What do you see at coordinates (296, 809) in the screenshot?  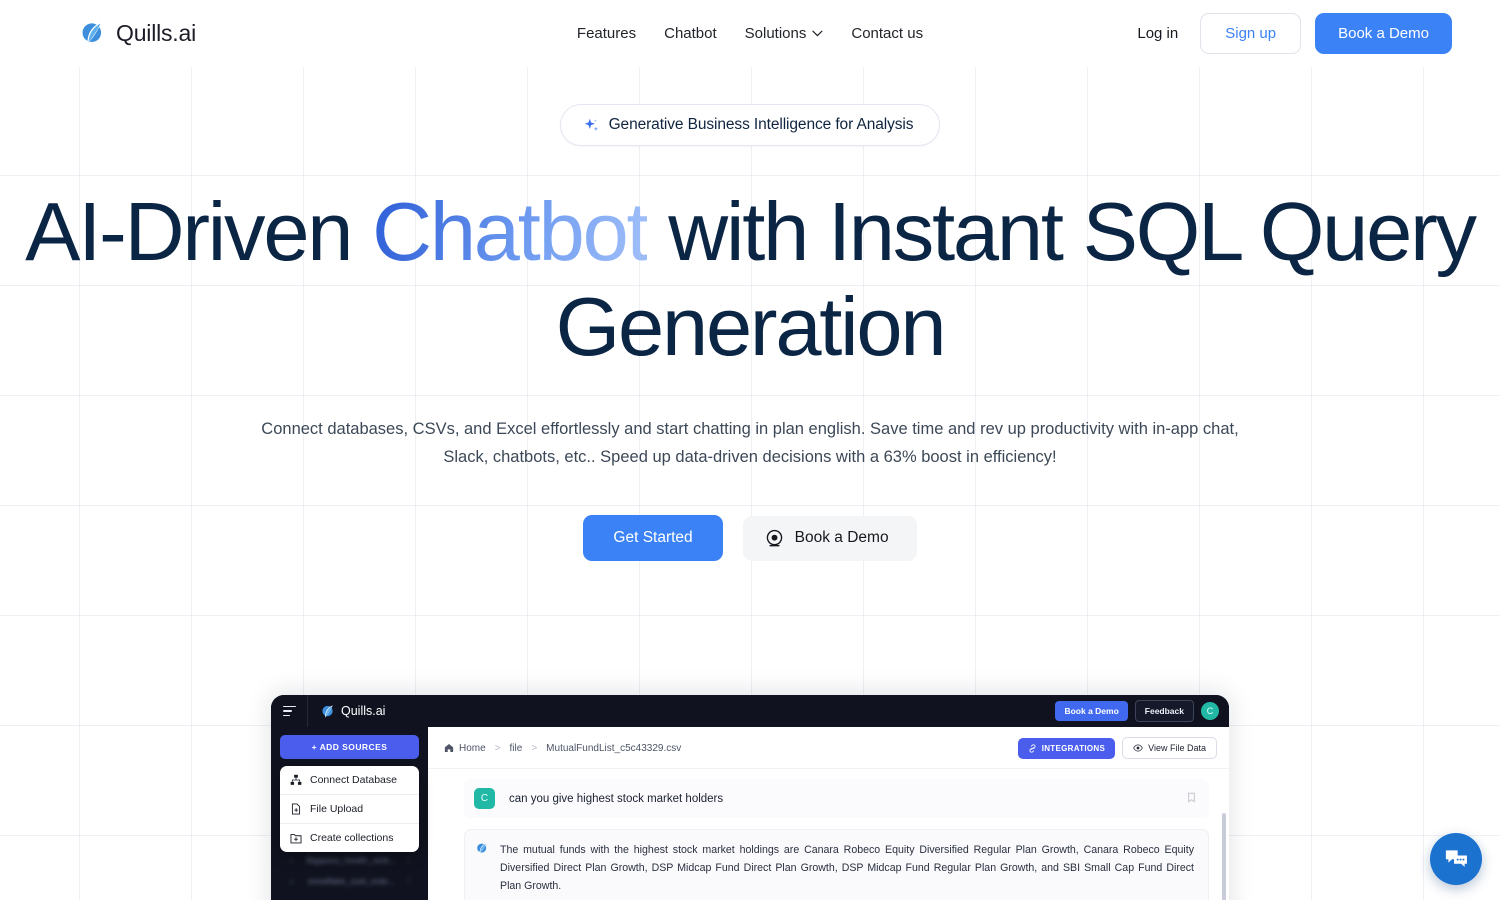 I see `file-plus-icon` at bounding box center [296, 809].